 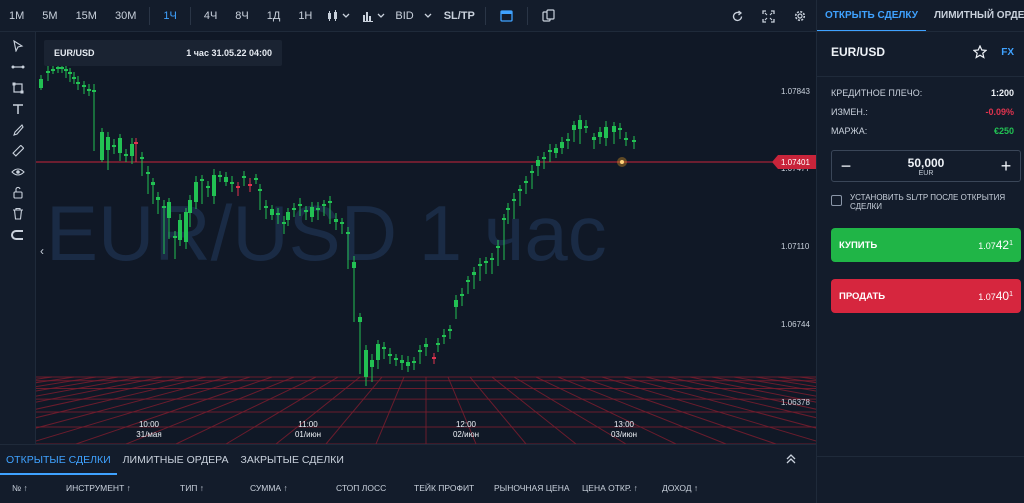 I want to click on time-axis-label: 12:00, so click(x=466, y=424).